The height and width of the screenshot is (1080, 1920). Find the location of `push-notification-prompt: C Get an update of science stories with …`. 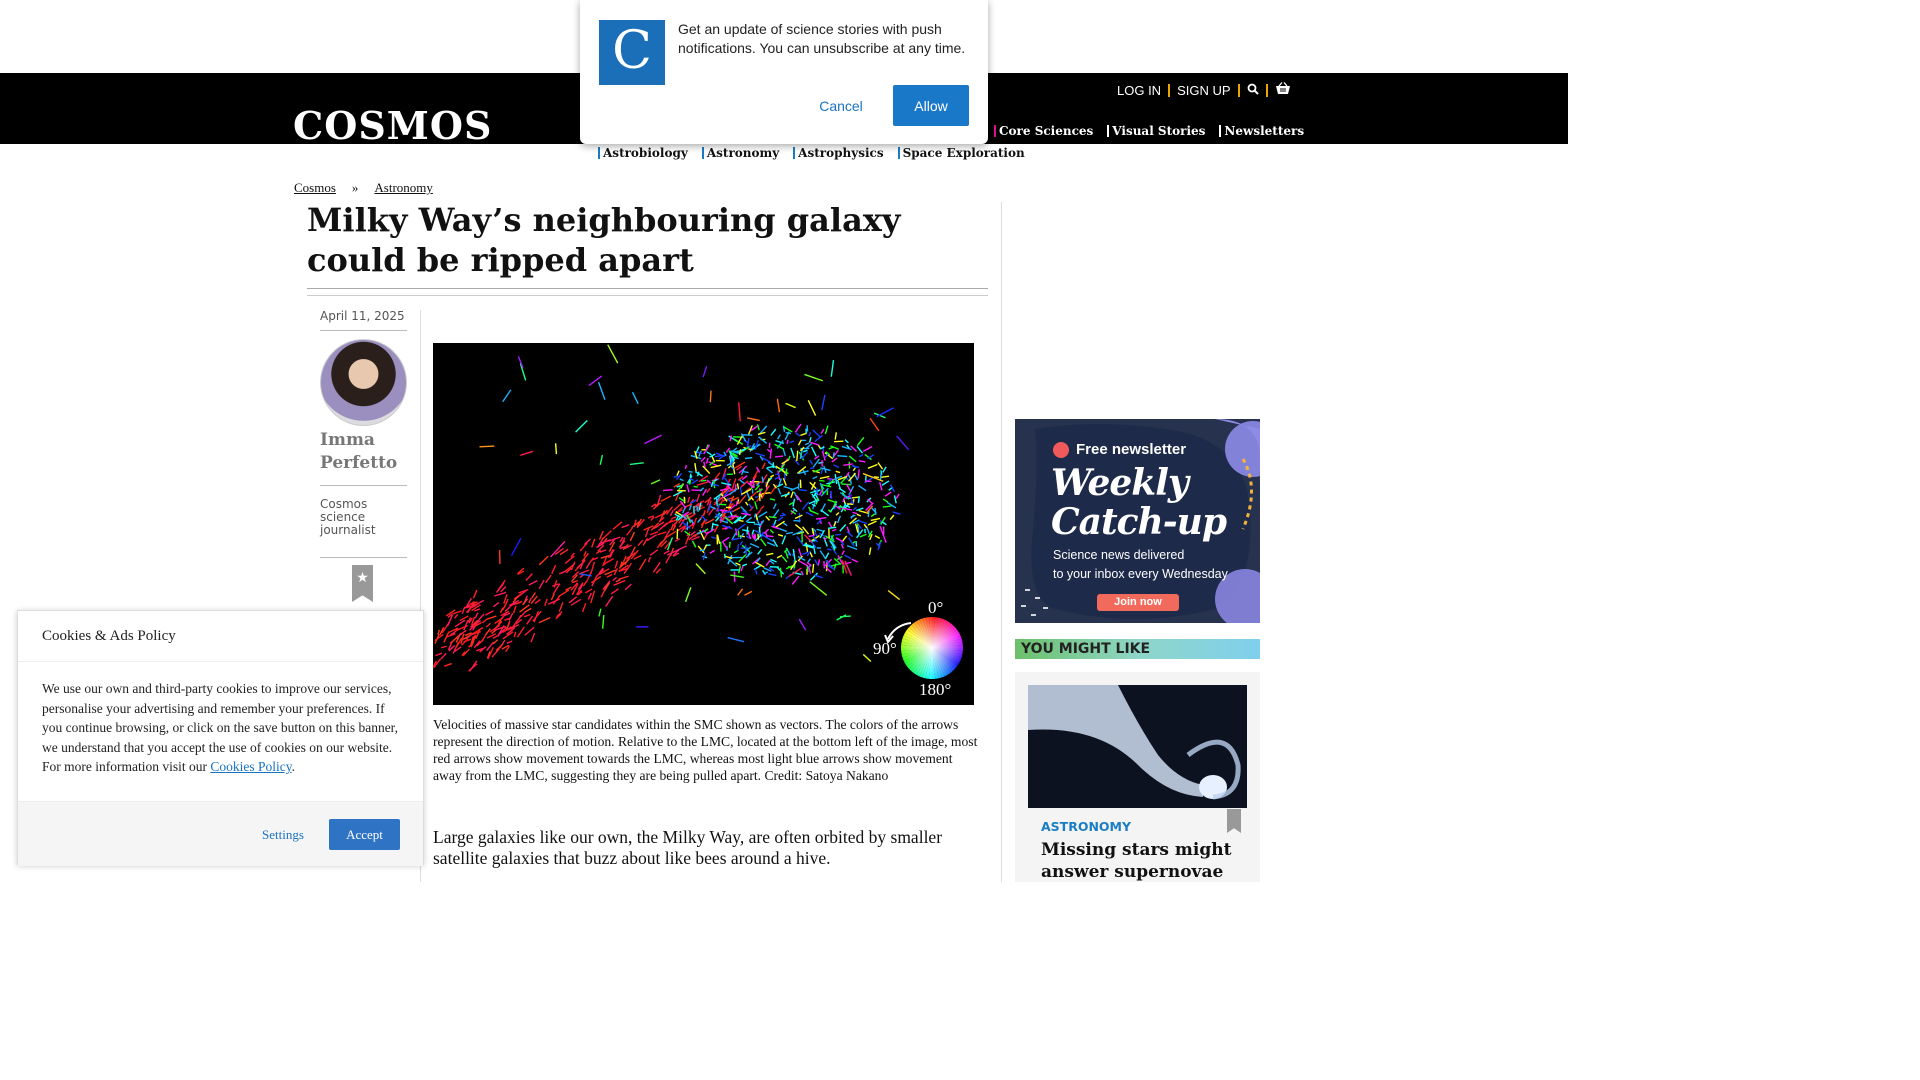

push-notification-prompt: C Get an update of science stories with … is located at coordinates (784, 72).